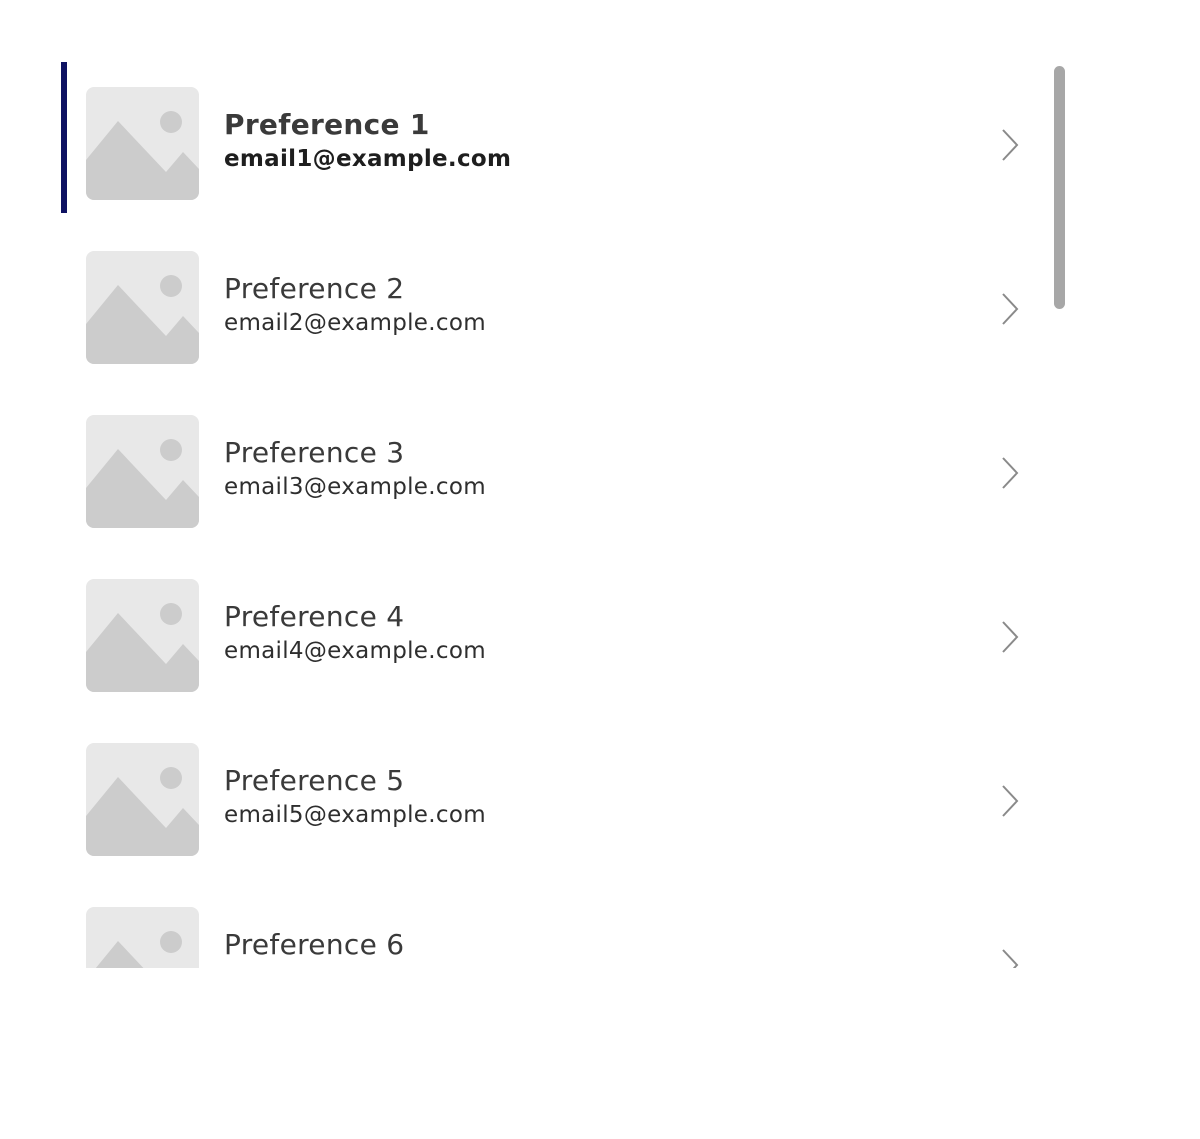  I want to click on item-subtitle: email2@example.com, so click(355, 323).